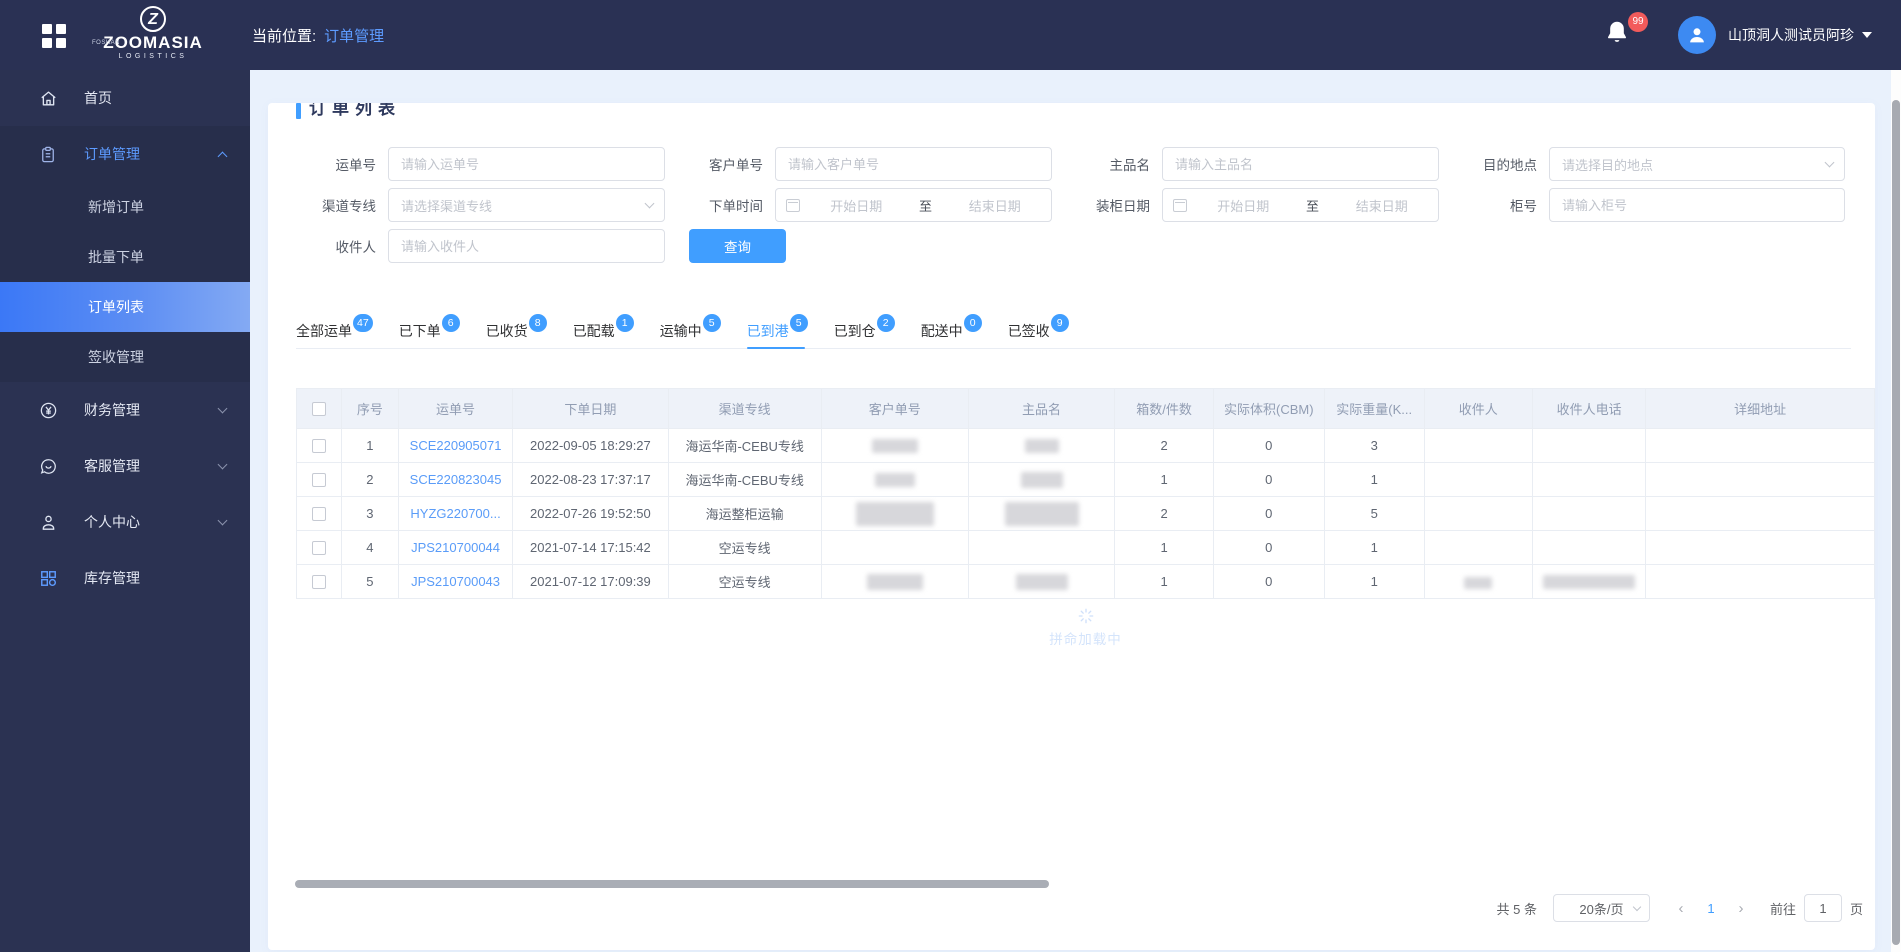 This screenshot has height=952, width=1901. I want to click on select-placeholder: 请选择渠道专线, so click(447, 206).